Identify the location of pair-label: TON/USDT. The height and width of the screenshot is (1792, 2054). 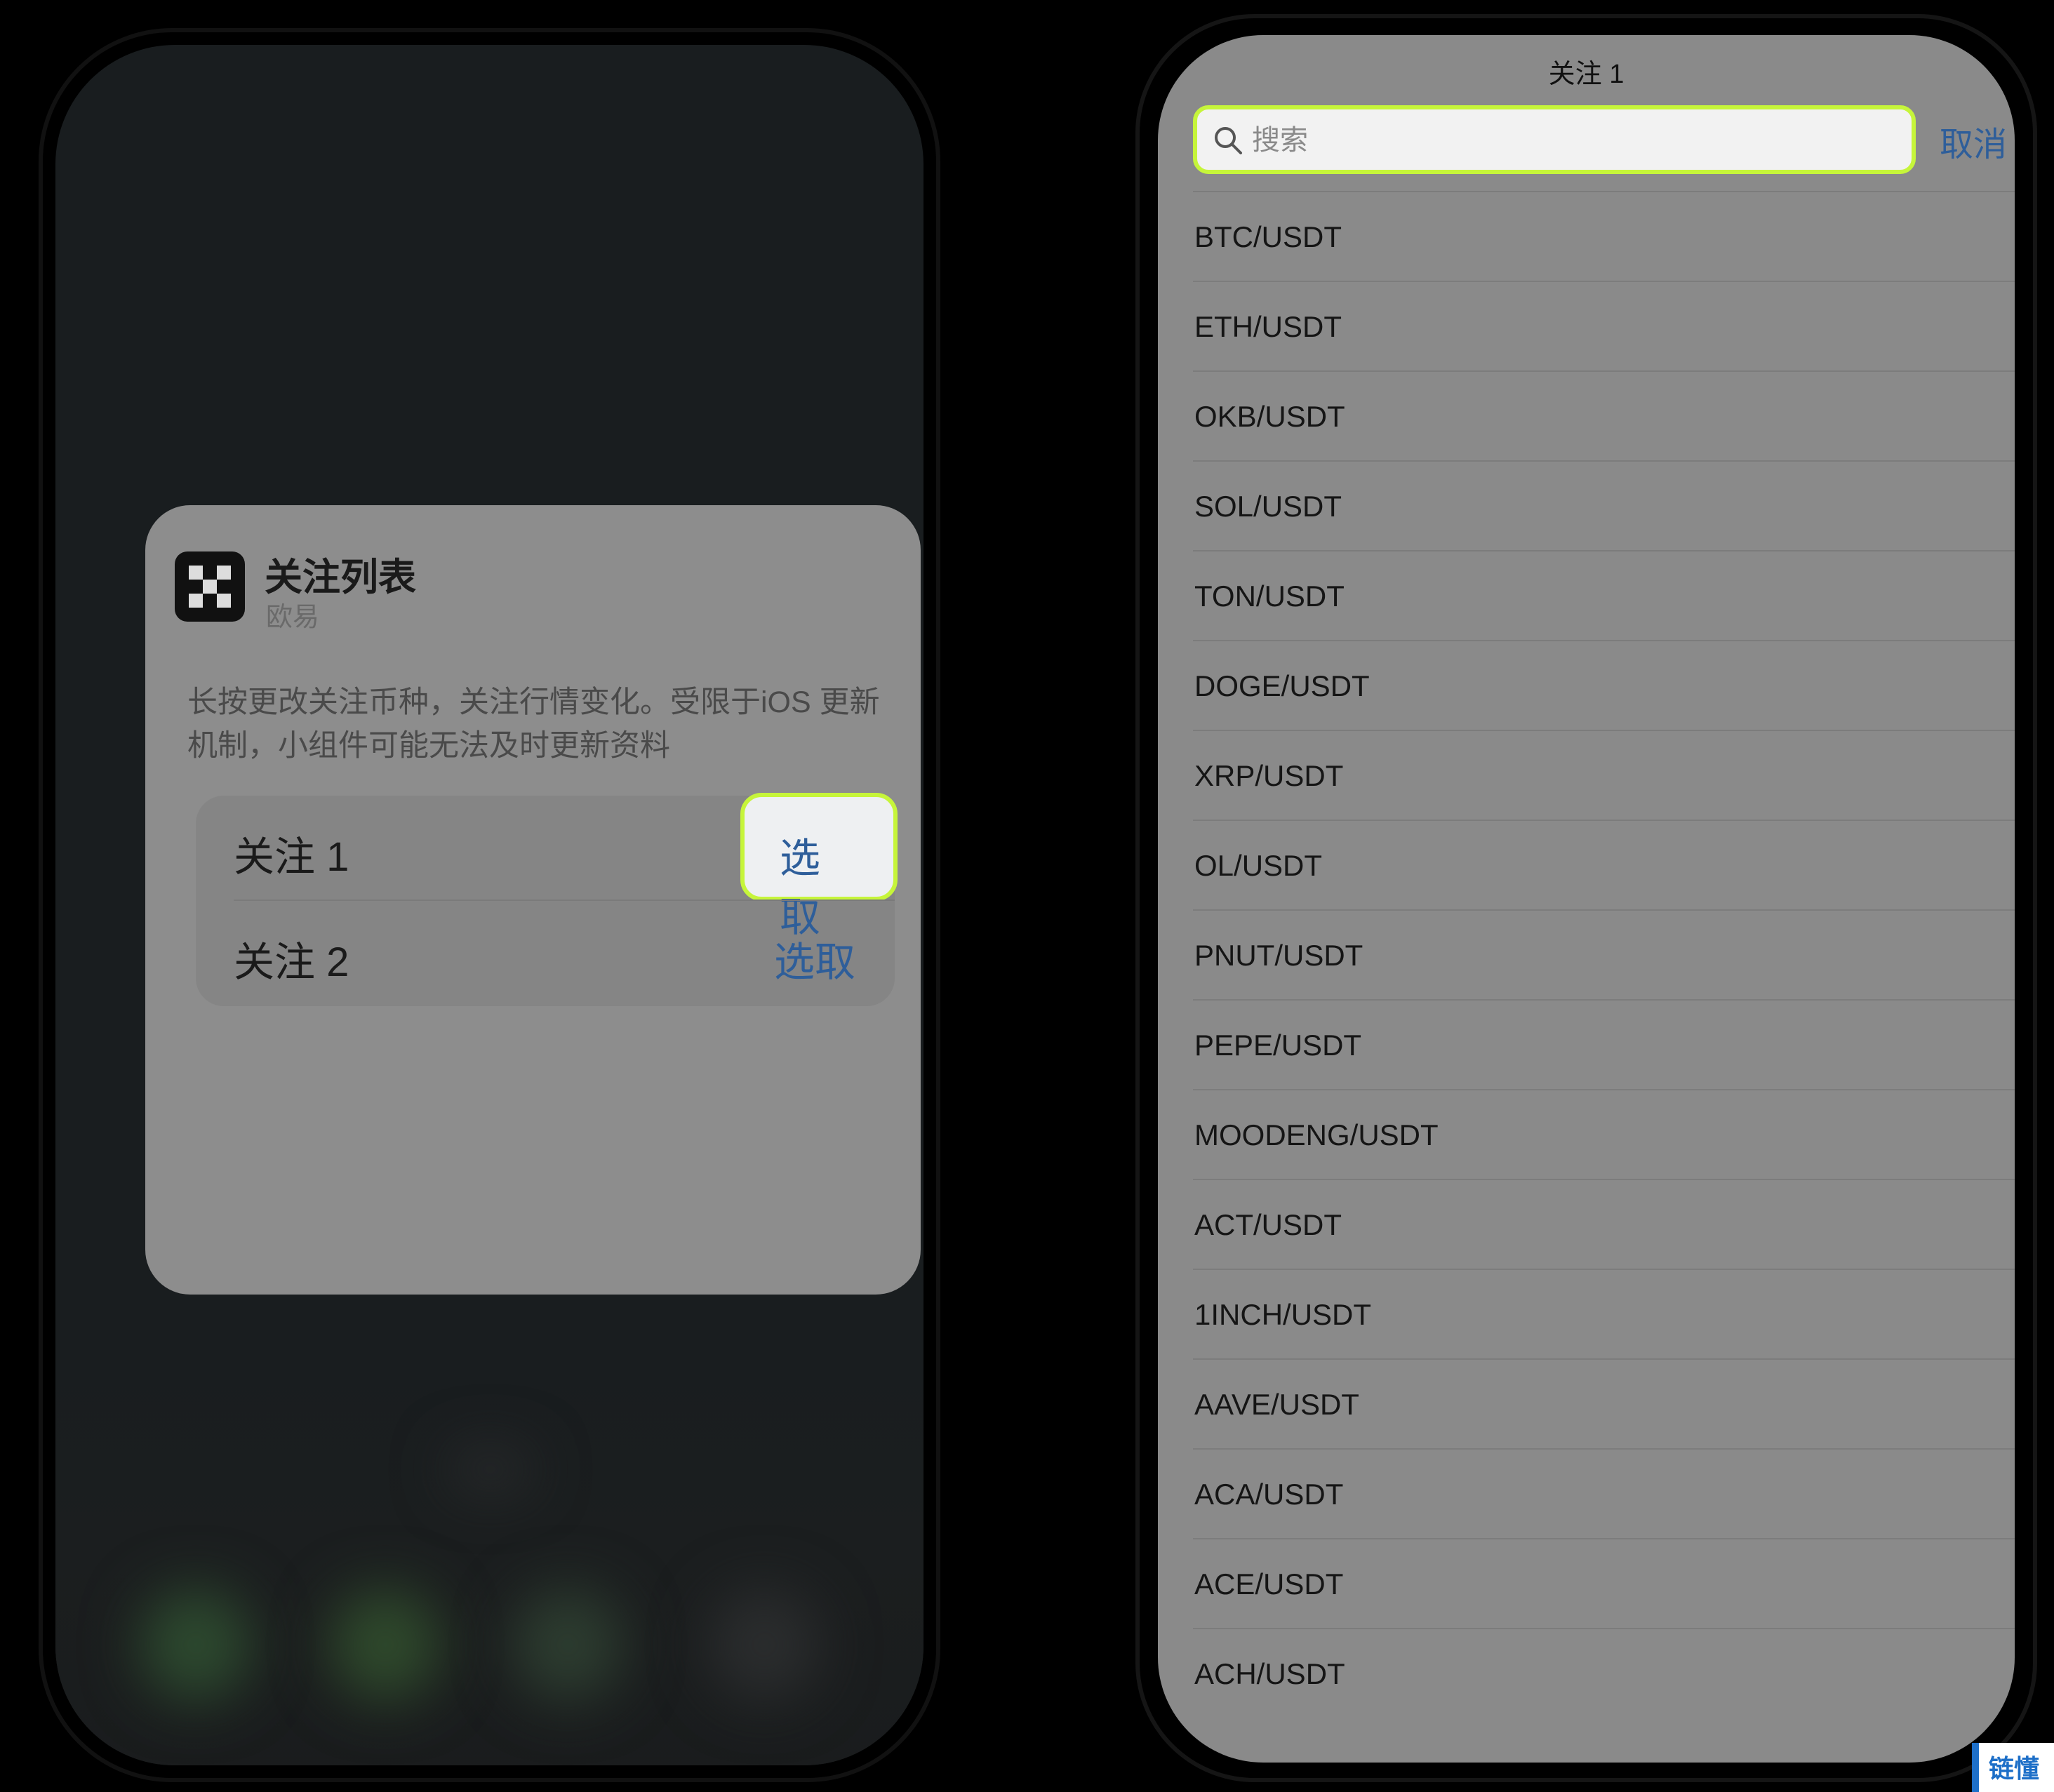
(1269, 596).